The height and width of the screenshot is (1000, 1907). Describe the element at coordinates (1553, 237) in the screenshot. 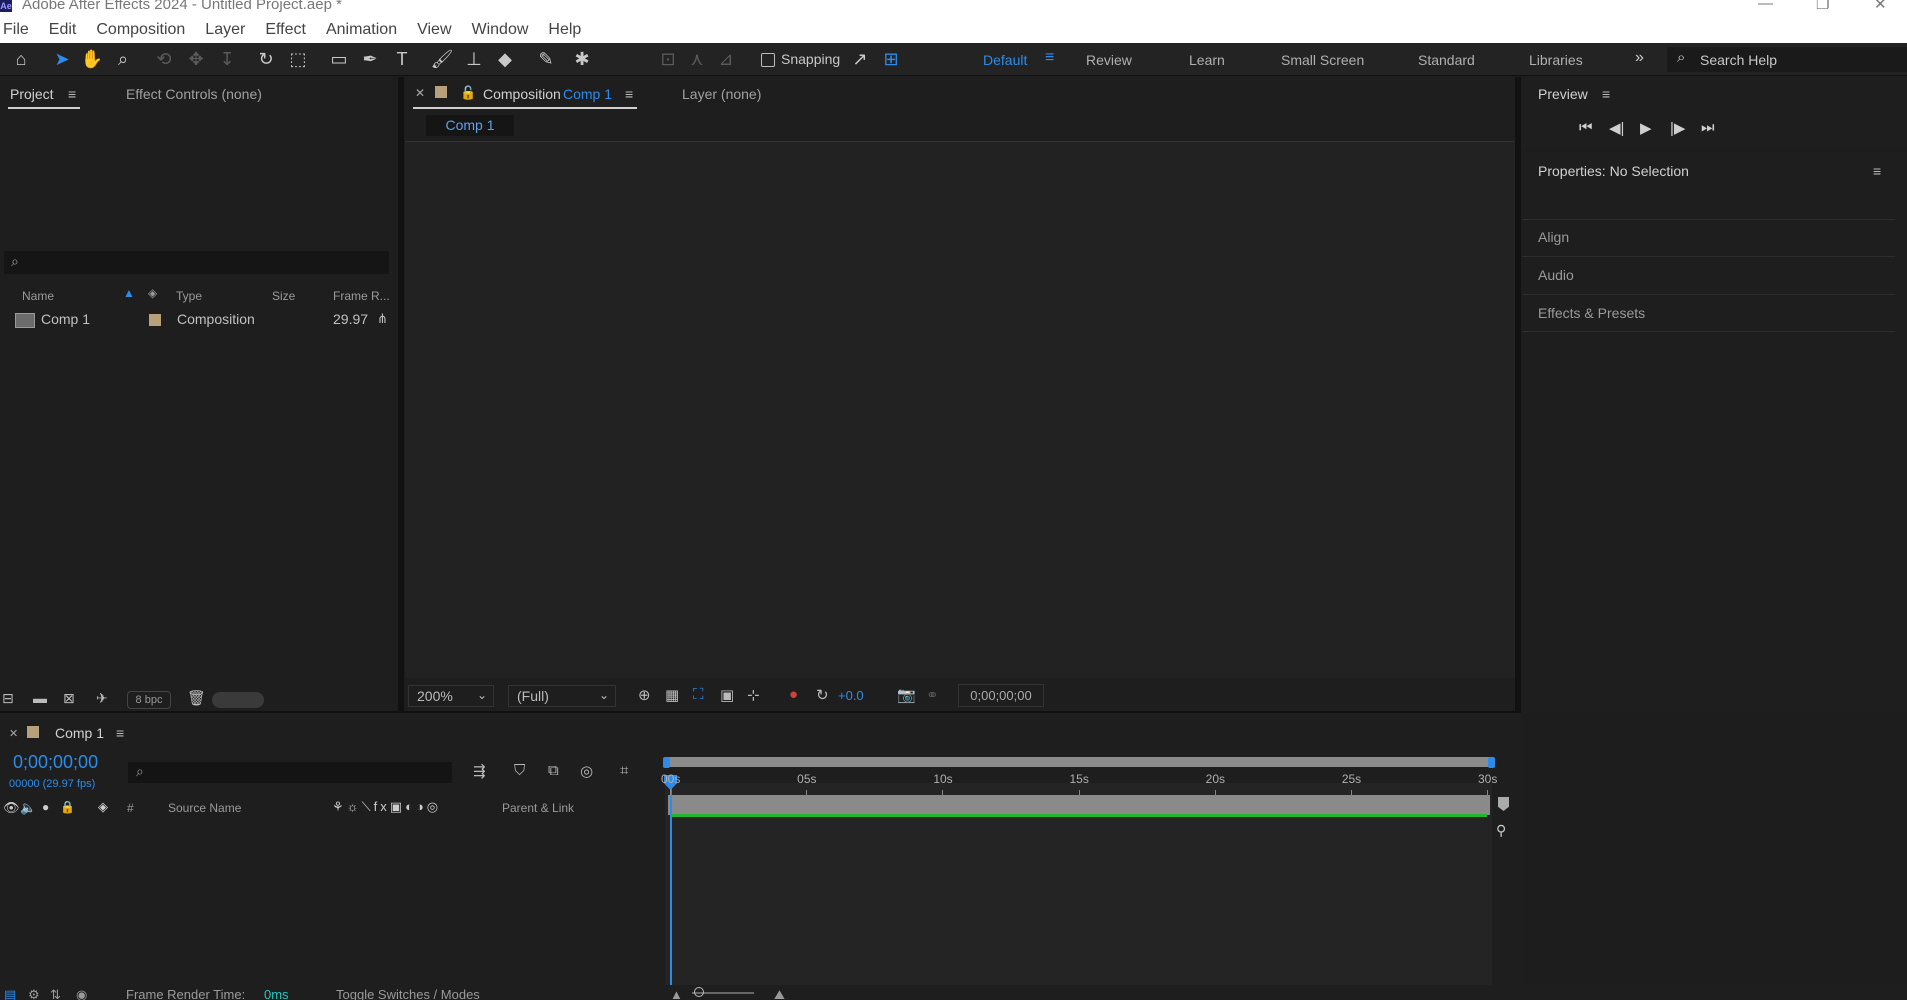

I see `section-align: Align` at that location.